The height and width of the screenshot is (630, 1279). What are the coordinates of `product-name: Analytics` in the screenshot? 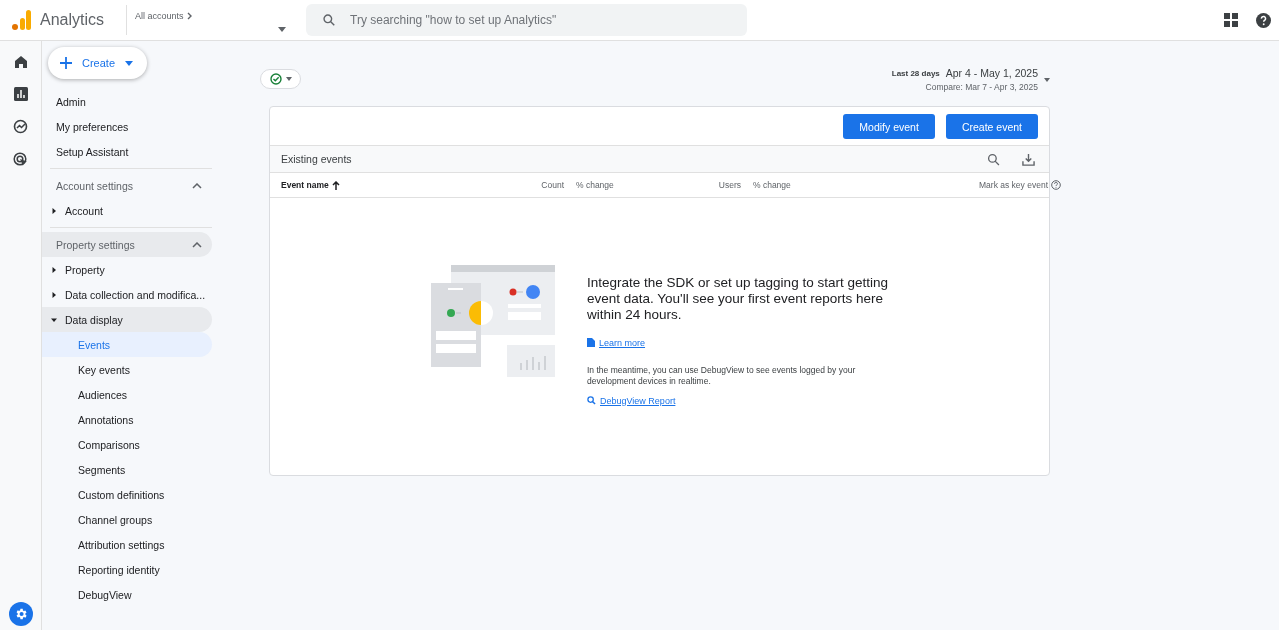 It's located at (72, 20).